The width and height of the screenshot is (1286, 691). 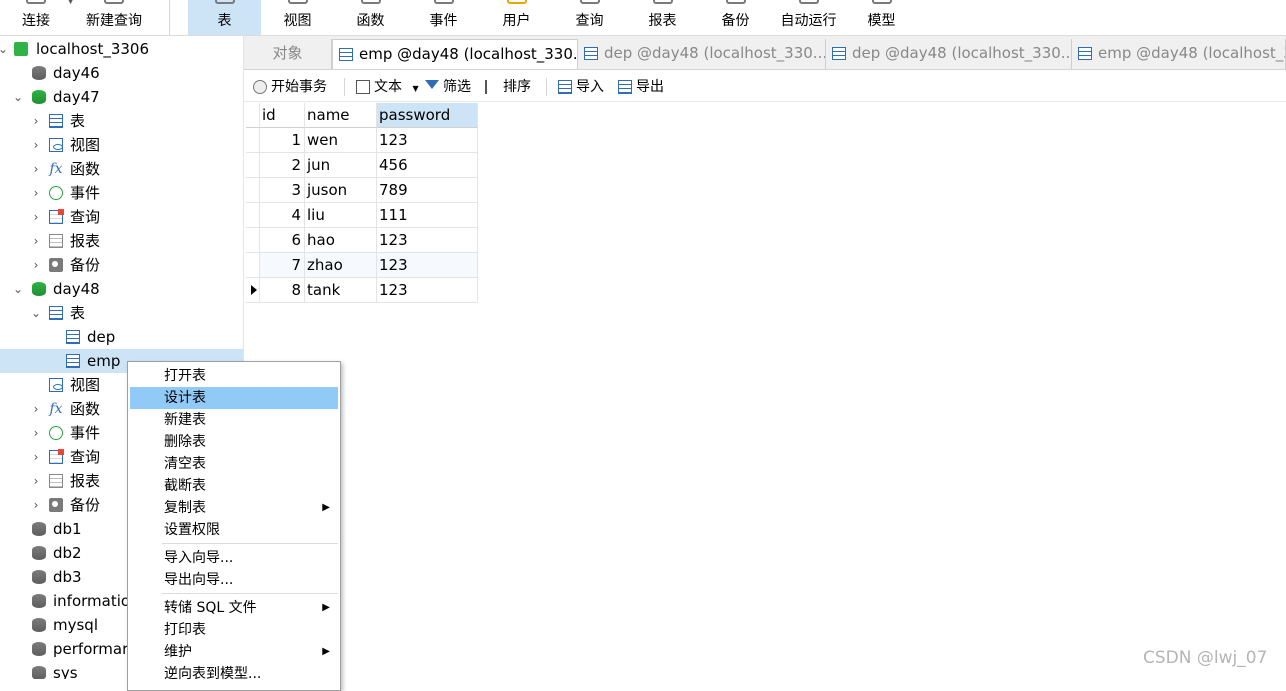 What do you see at coordinates (42, 17) in the screenshot?
I see `connect-button: ▼ 连接` at bounding box center [42, 17].